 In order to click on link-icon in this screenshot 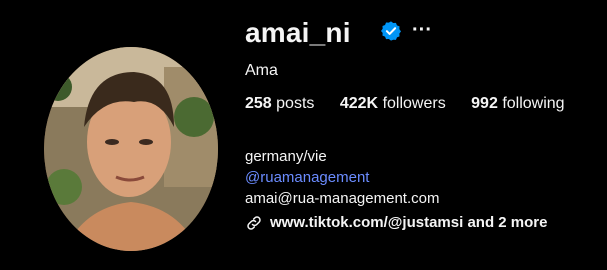, I will do `click(254, 222)`.